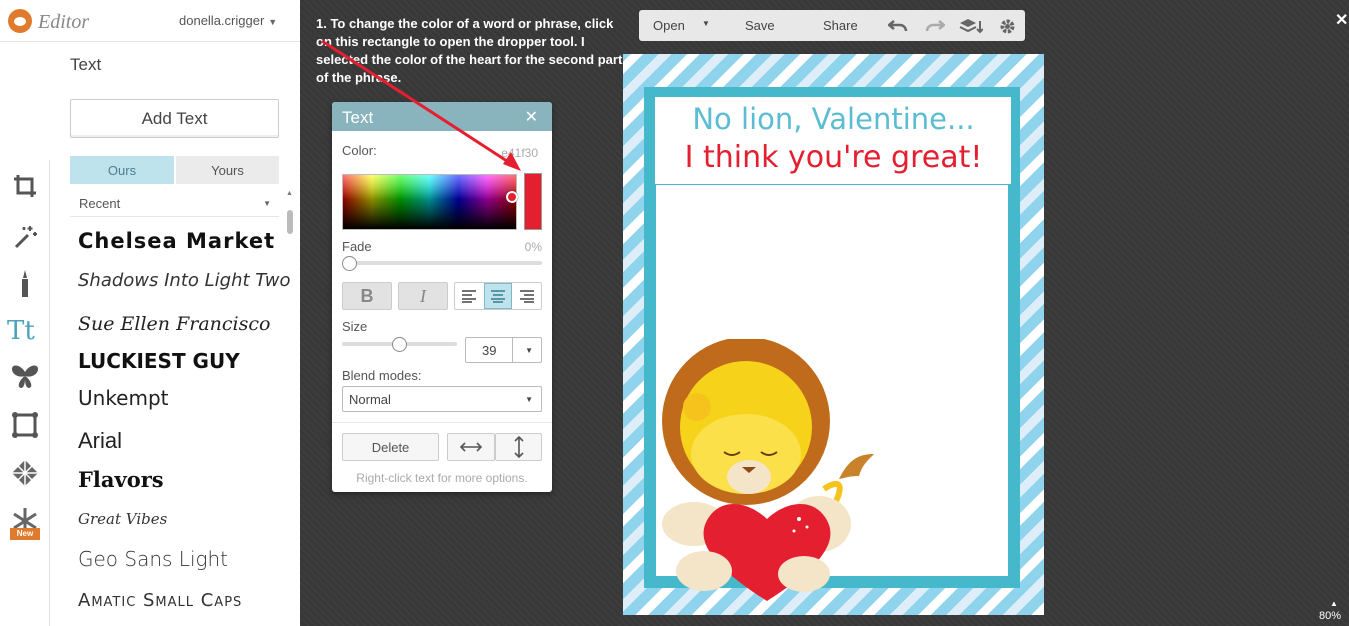 The width and height of the screenshot is (1349, 626). Describe the element at coordinates (840, 25) in the screenshot. I see `share-button: Share` at that location.